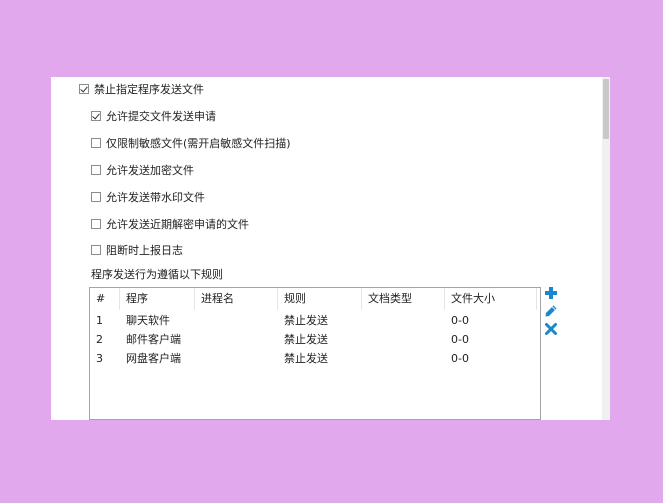 This screenshot has height=503, width=663. I want to click on cell-index: 3, so click(99, 358).